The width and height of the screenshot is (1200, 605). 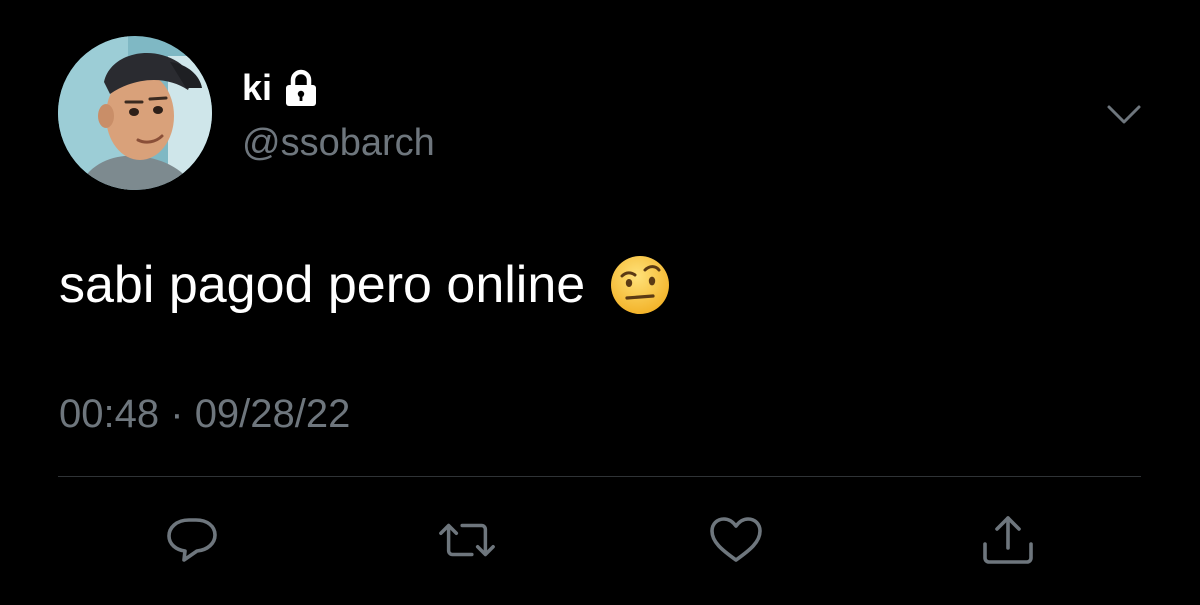 I want to click on heart-icon, so click(x=736, y=539).